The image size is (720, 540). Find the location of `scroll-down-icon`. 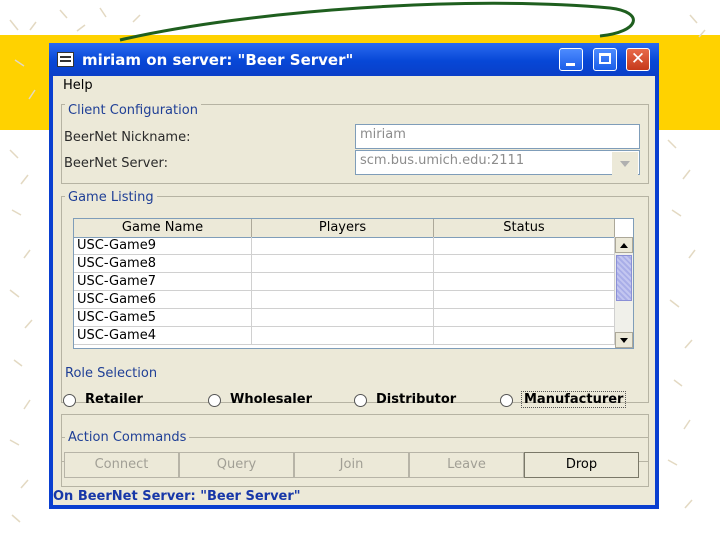

scroll-down-icon is located at coordinates (624, 340).